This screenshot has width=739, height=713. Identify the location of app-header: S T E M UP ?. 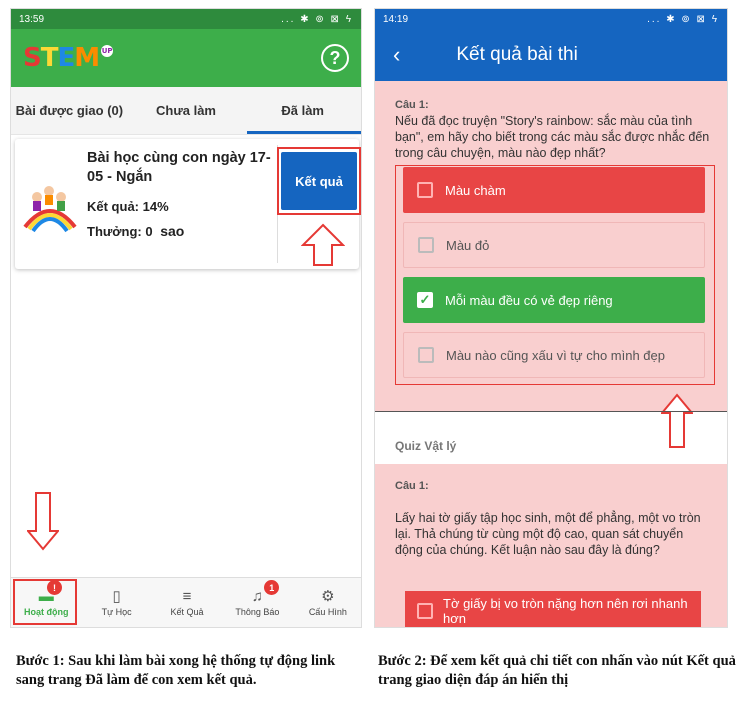
(186, 58).